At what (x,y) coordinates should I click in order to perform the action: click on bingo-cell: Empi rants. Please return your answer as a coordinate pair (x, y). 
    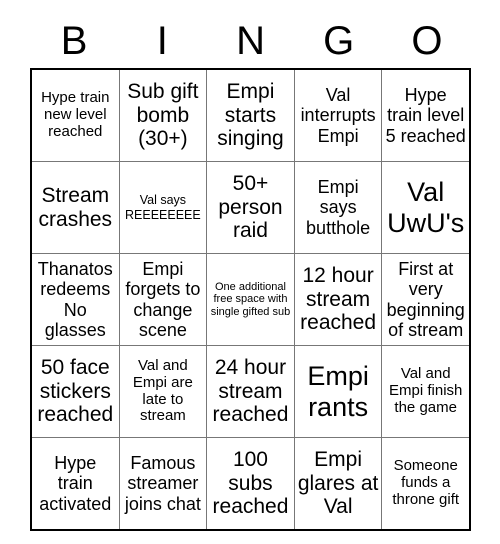
    Looking at the image, I should click on (338, 391).